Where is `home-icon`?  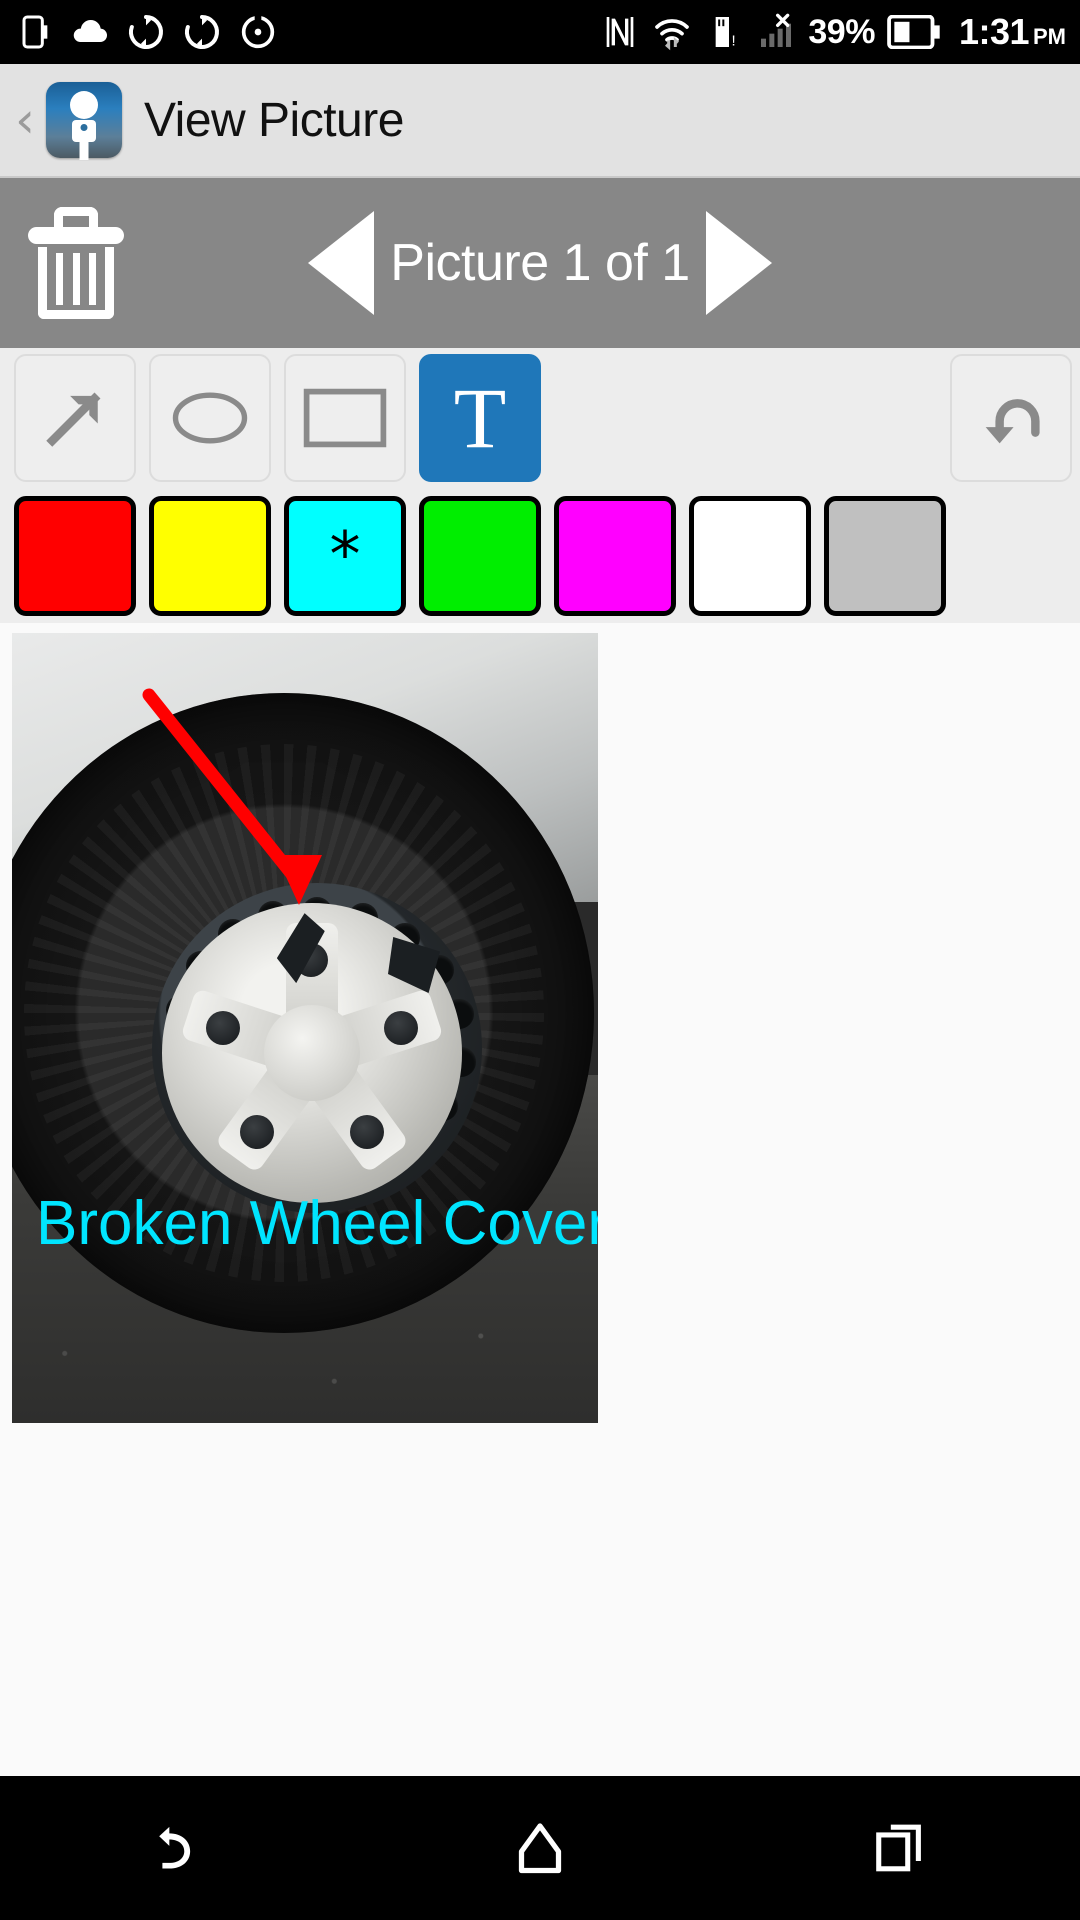 home-icon is located at coordinates (540, 1848).